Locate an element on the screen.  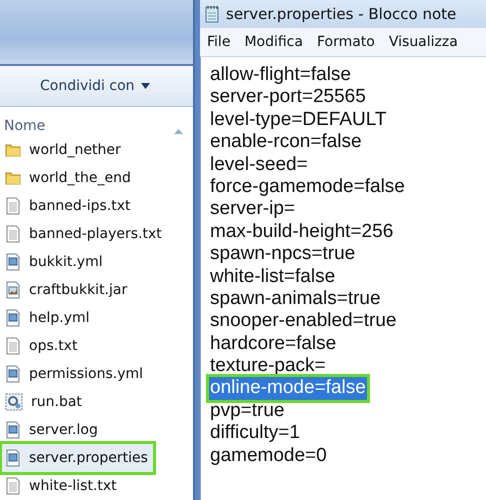
text-line: spawn-animals=true is located at coordinates (295, 299).